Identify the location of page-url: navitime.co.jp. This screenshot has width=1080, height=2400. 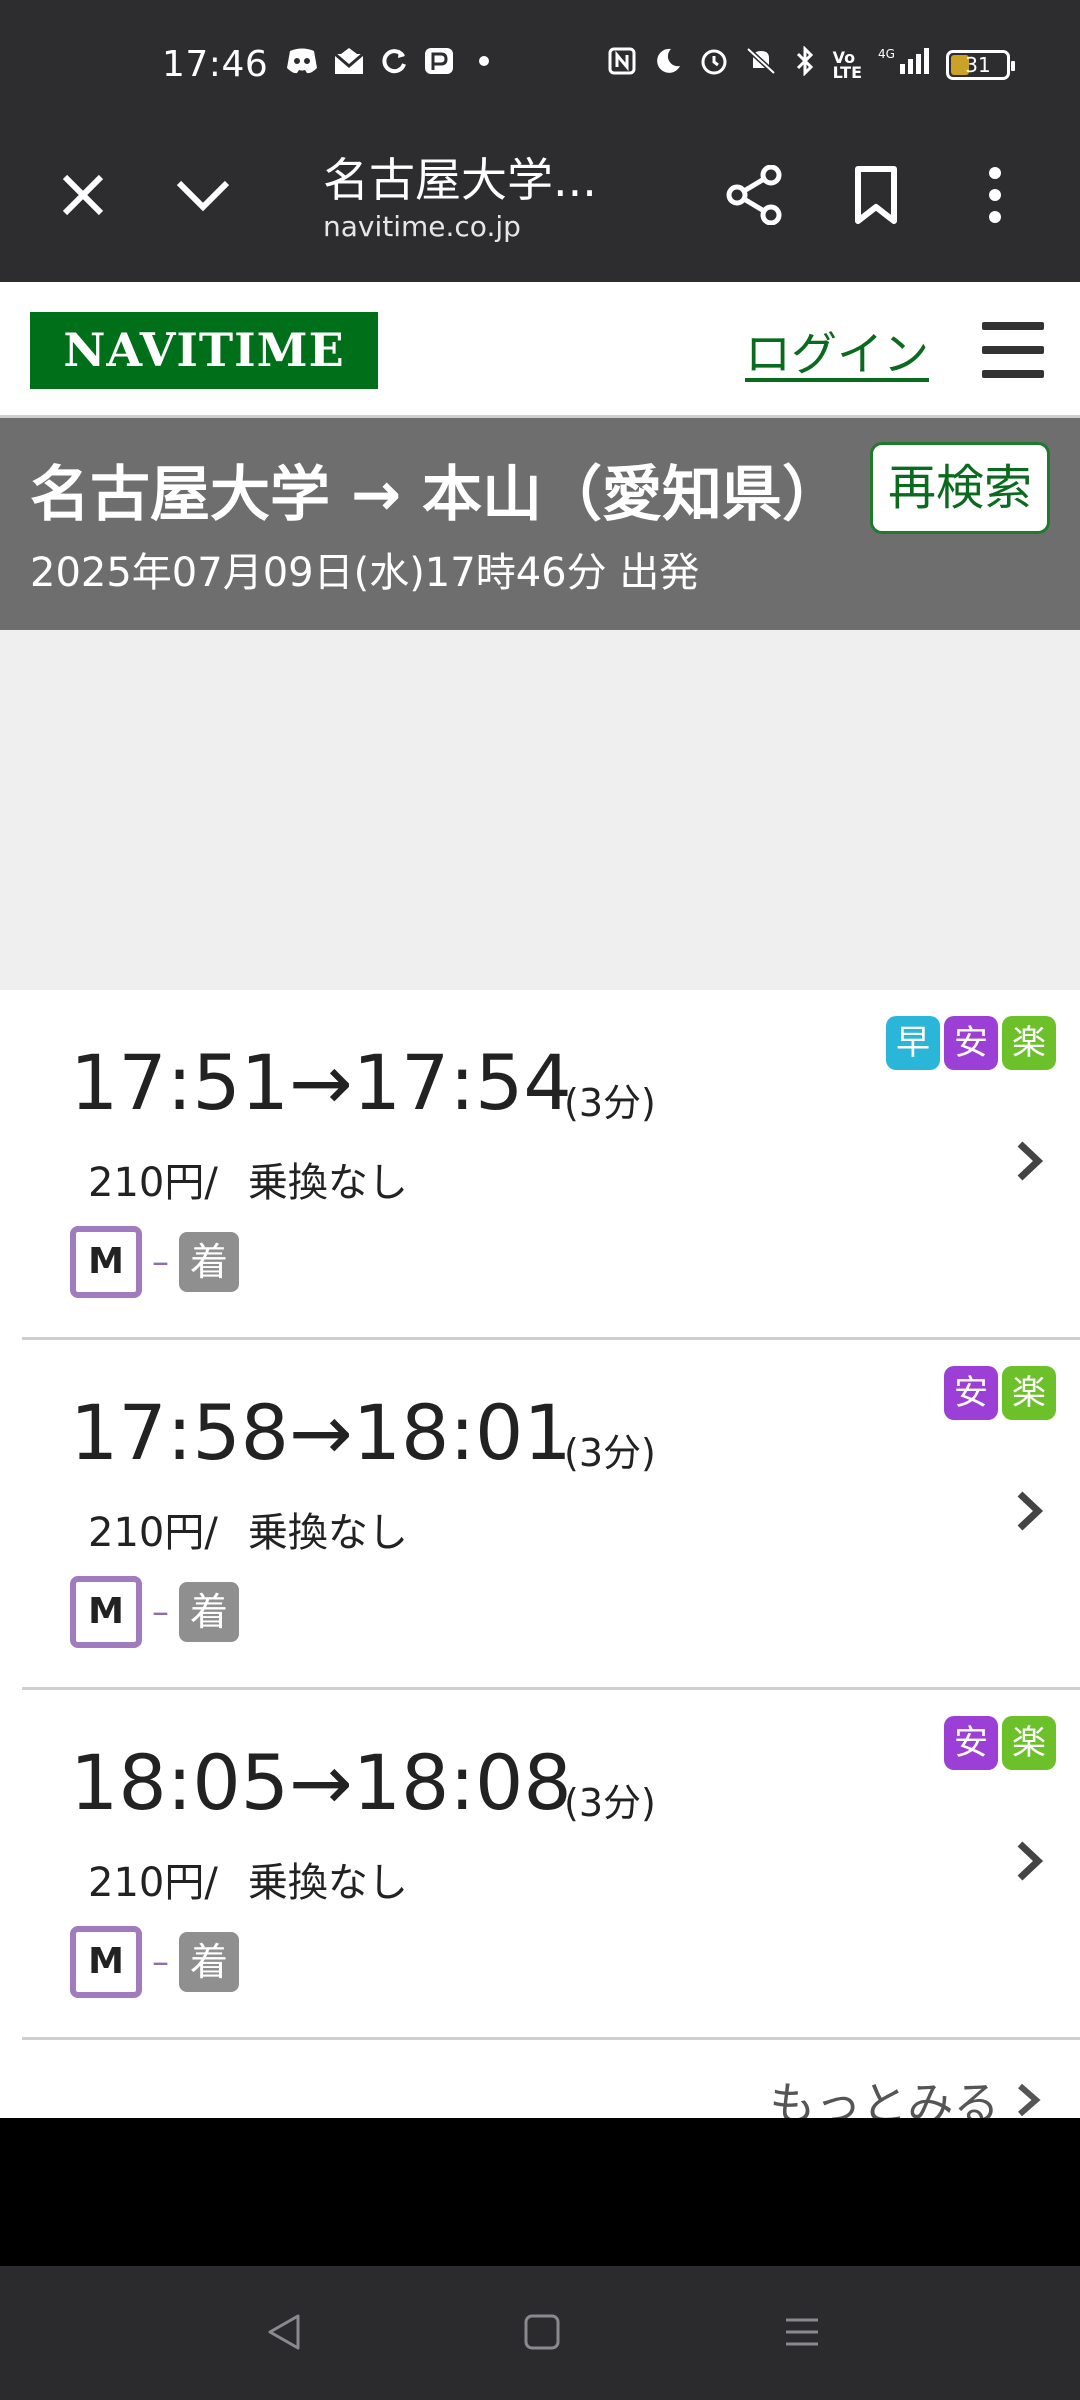
(422, 226).